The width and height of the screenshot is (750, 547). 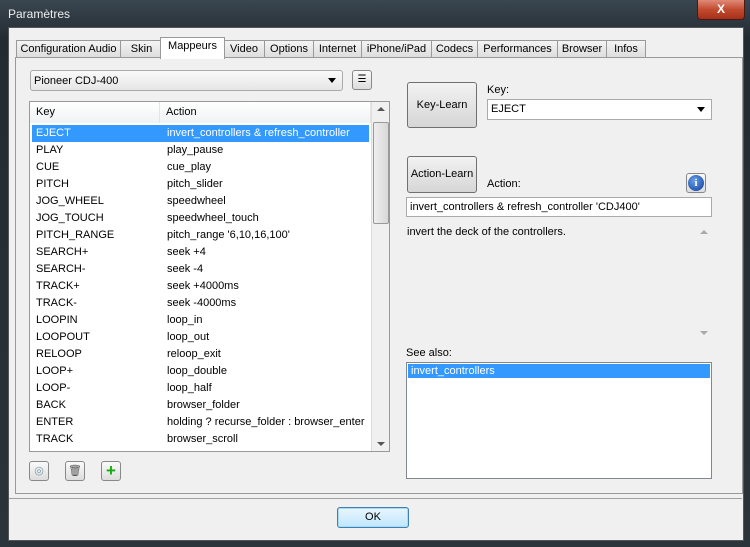 What do you see at coordinates (362, 80) in the screenshot?
I see `mapper-list-icon: ☰` at bounding box center [362, 80].